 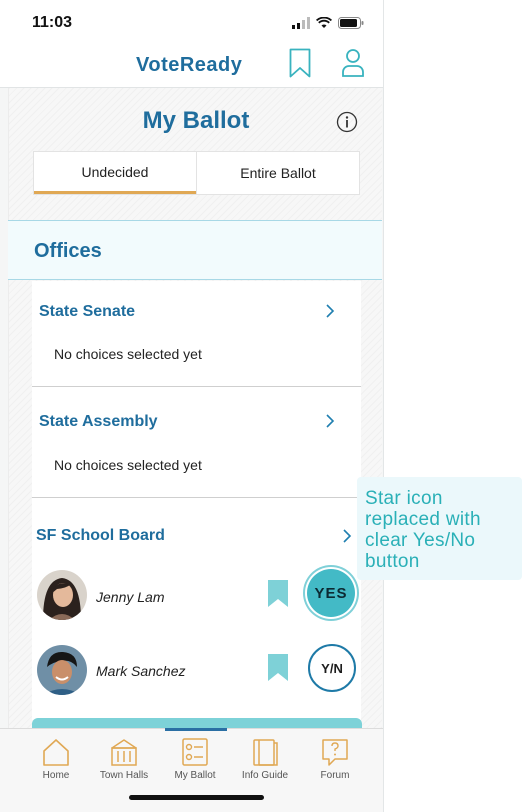 I want to click on ballot-tabs: Undecided Entire Ballot, so click(x=196, y=173).